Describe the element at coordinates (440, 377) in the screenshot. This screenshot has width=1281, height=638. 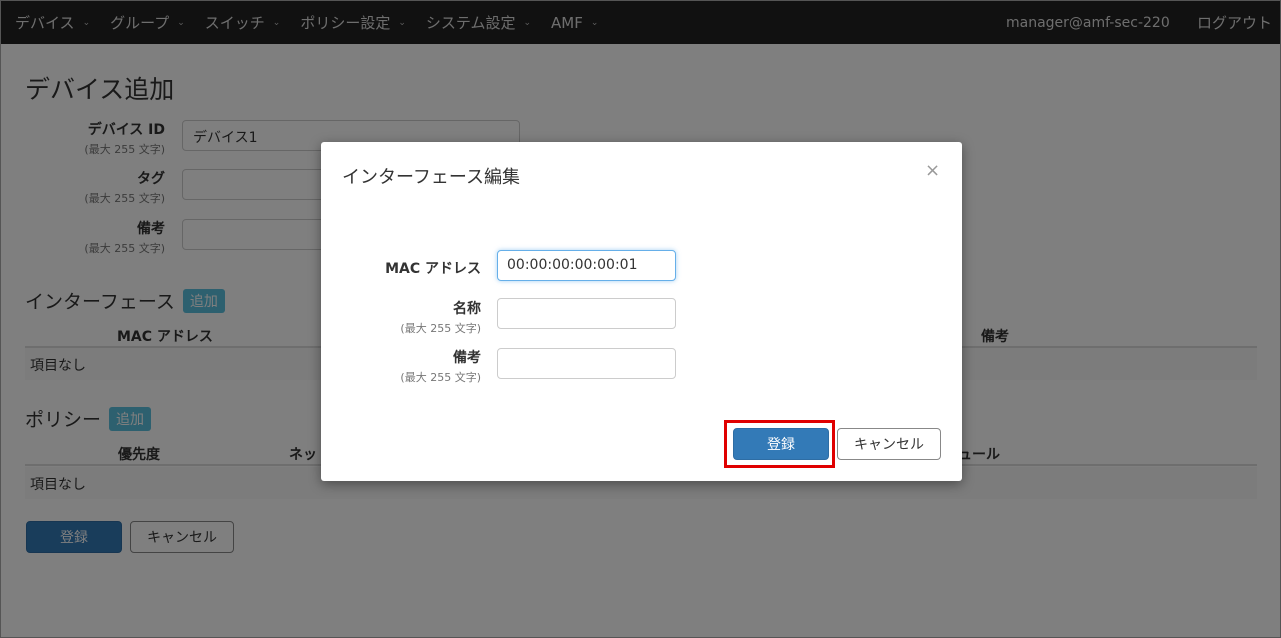
I see `modal-note-hint: (最大 255 文字)` at that location.